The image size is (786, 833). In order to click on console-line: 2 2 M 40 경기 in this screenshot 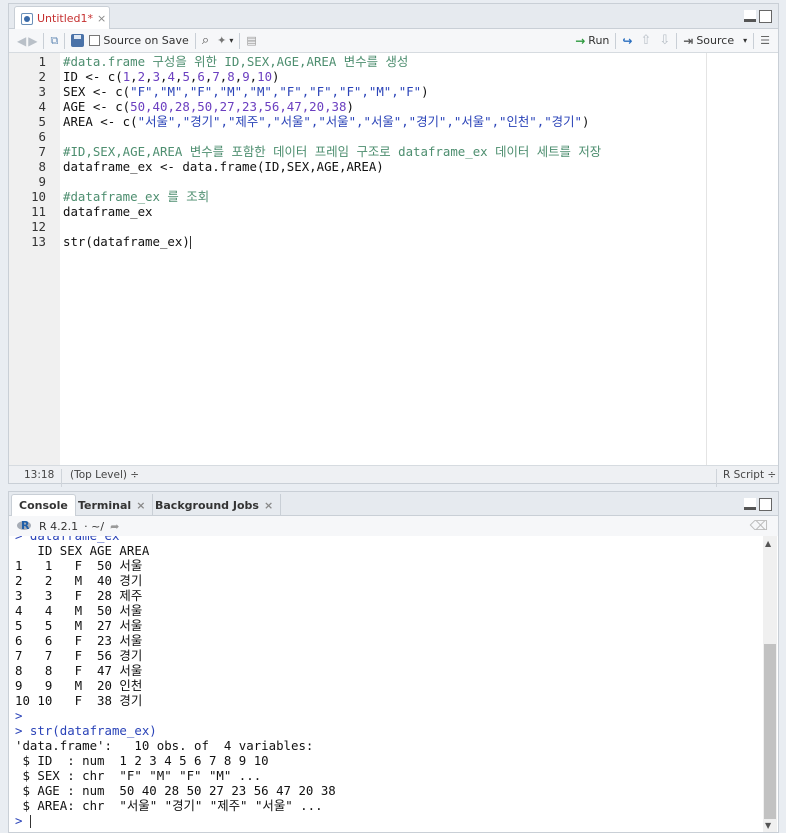, I will do `click(79, 580)`.